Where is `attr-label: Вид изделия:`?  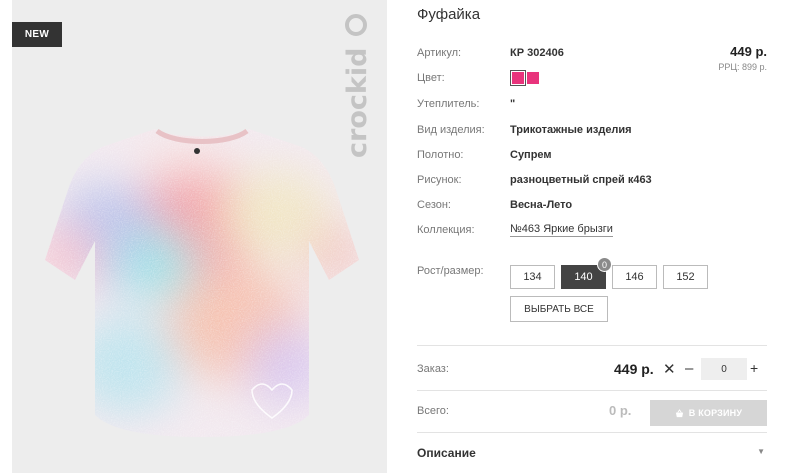 attr-label: Вид изделия: is located at coordinates (451, 130).